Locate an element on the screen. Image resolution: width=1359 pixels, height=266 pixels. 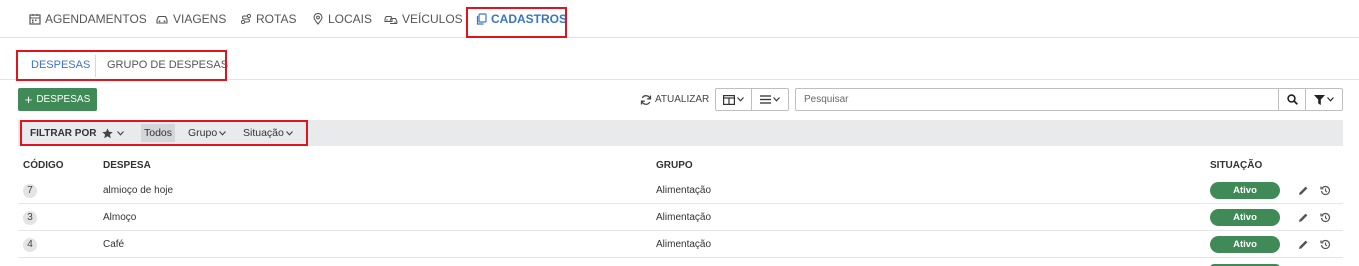
add-button-label: DESPESAS is located at coordinates (63, 99).